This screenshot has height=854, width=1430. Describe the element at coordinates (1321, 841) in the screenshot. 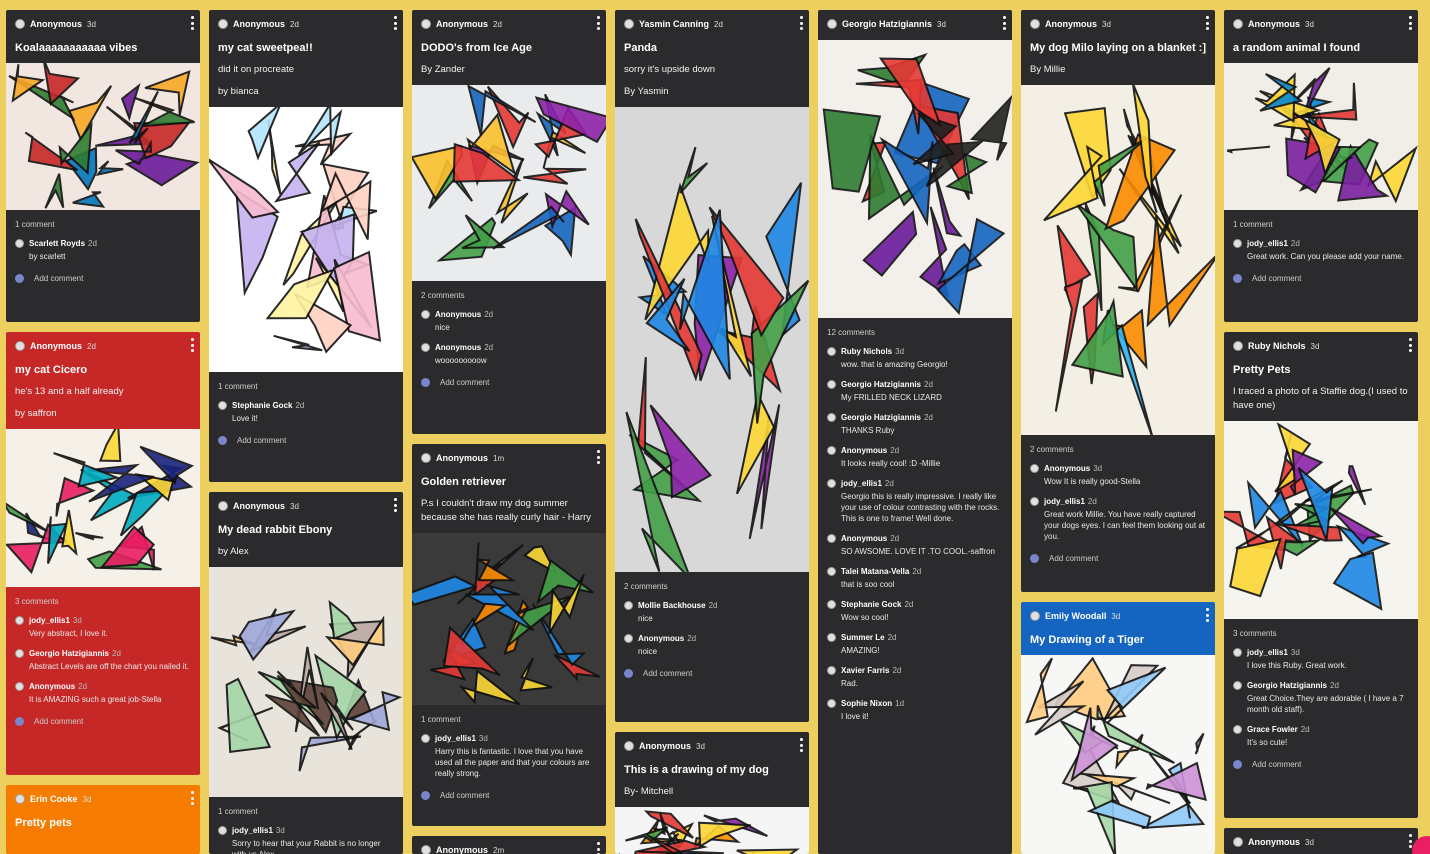

I see `post-card: Anonymous 3d` at that location.